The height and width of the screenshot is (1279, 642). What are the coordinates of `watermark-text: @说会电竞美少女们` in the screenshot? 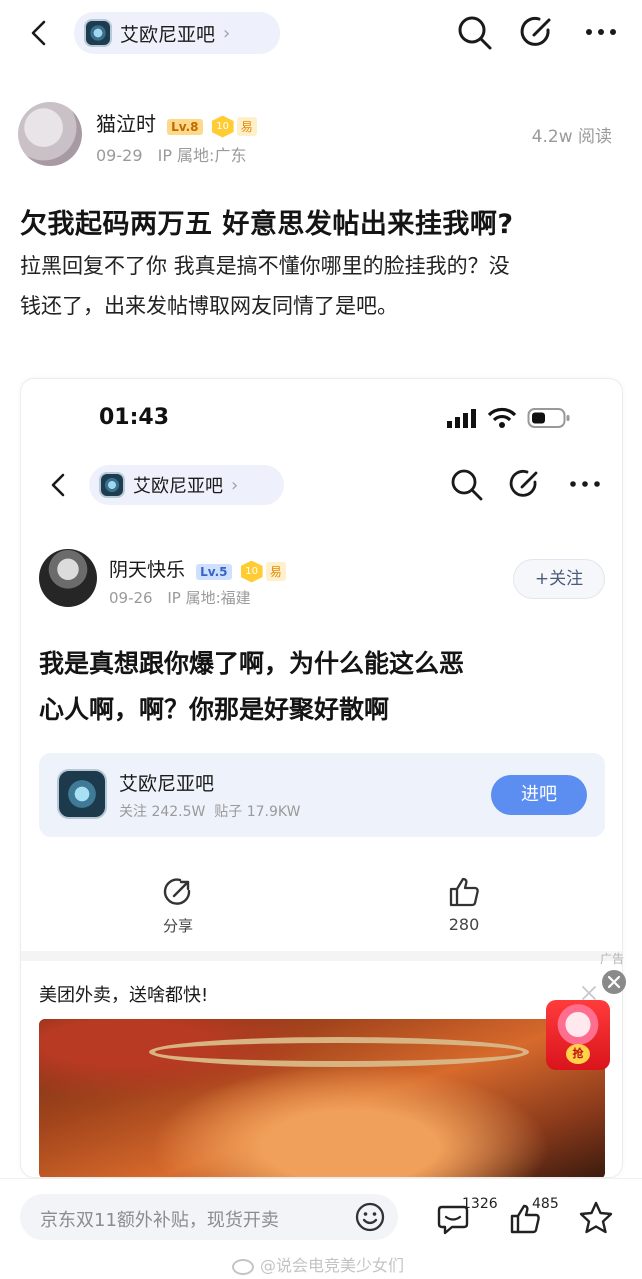 It's located at (332, 1265).